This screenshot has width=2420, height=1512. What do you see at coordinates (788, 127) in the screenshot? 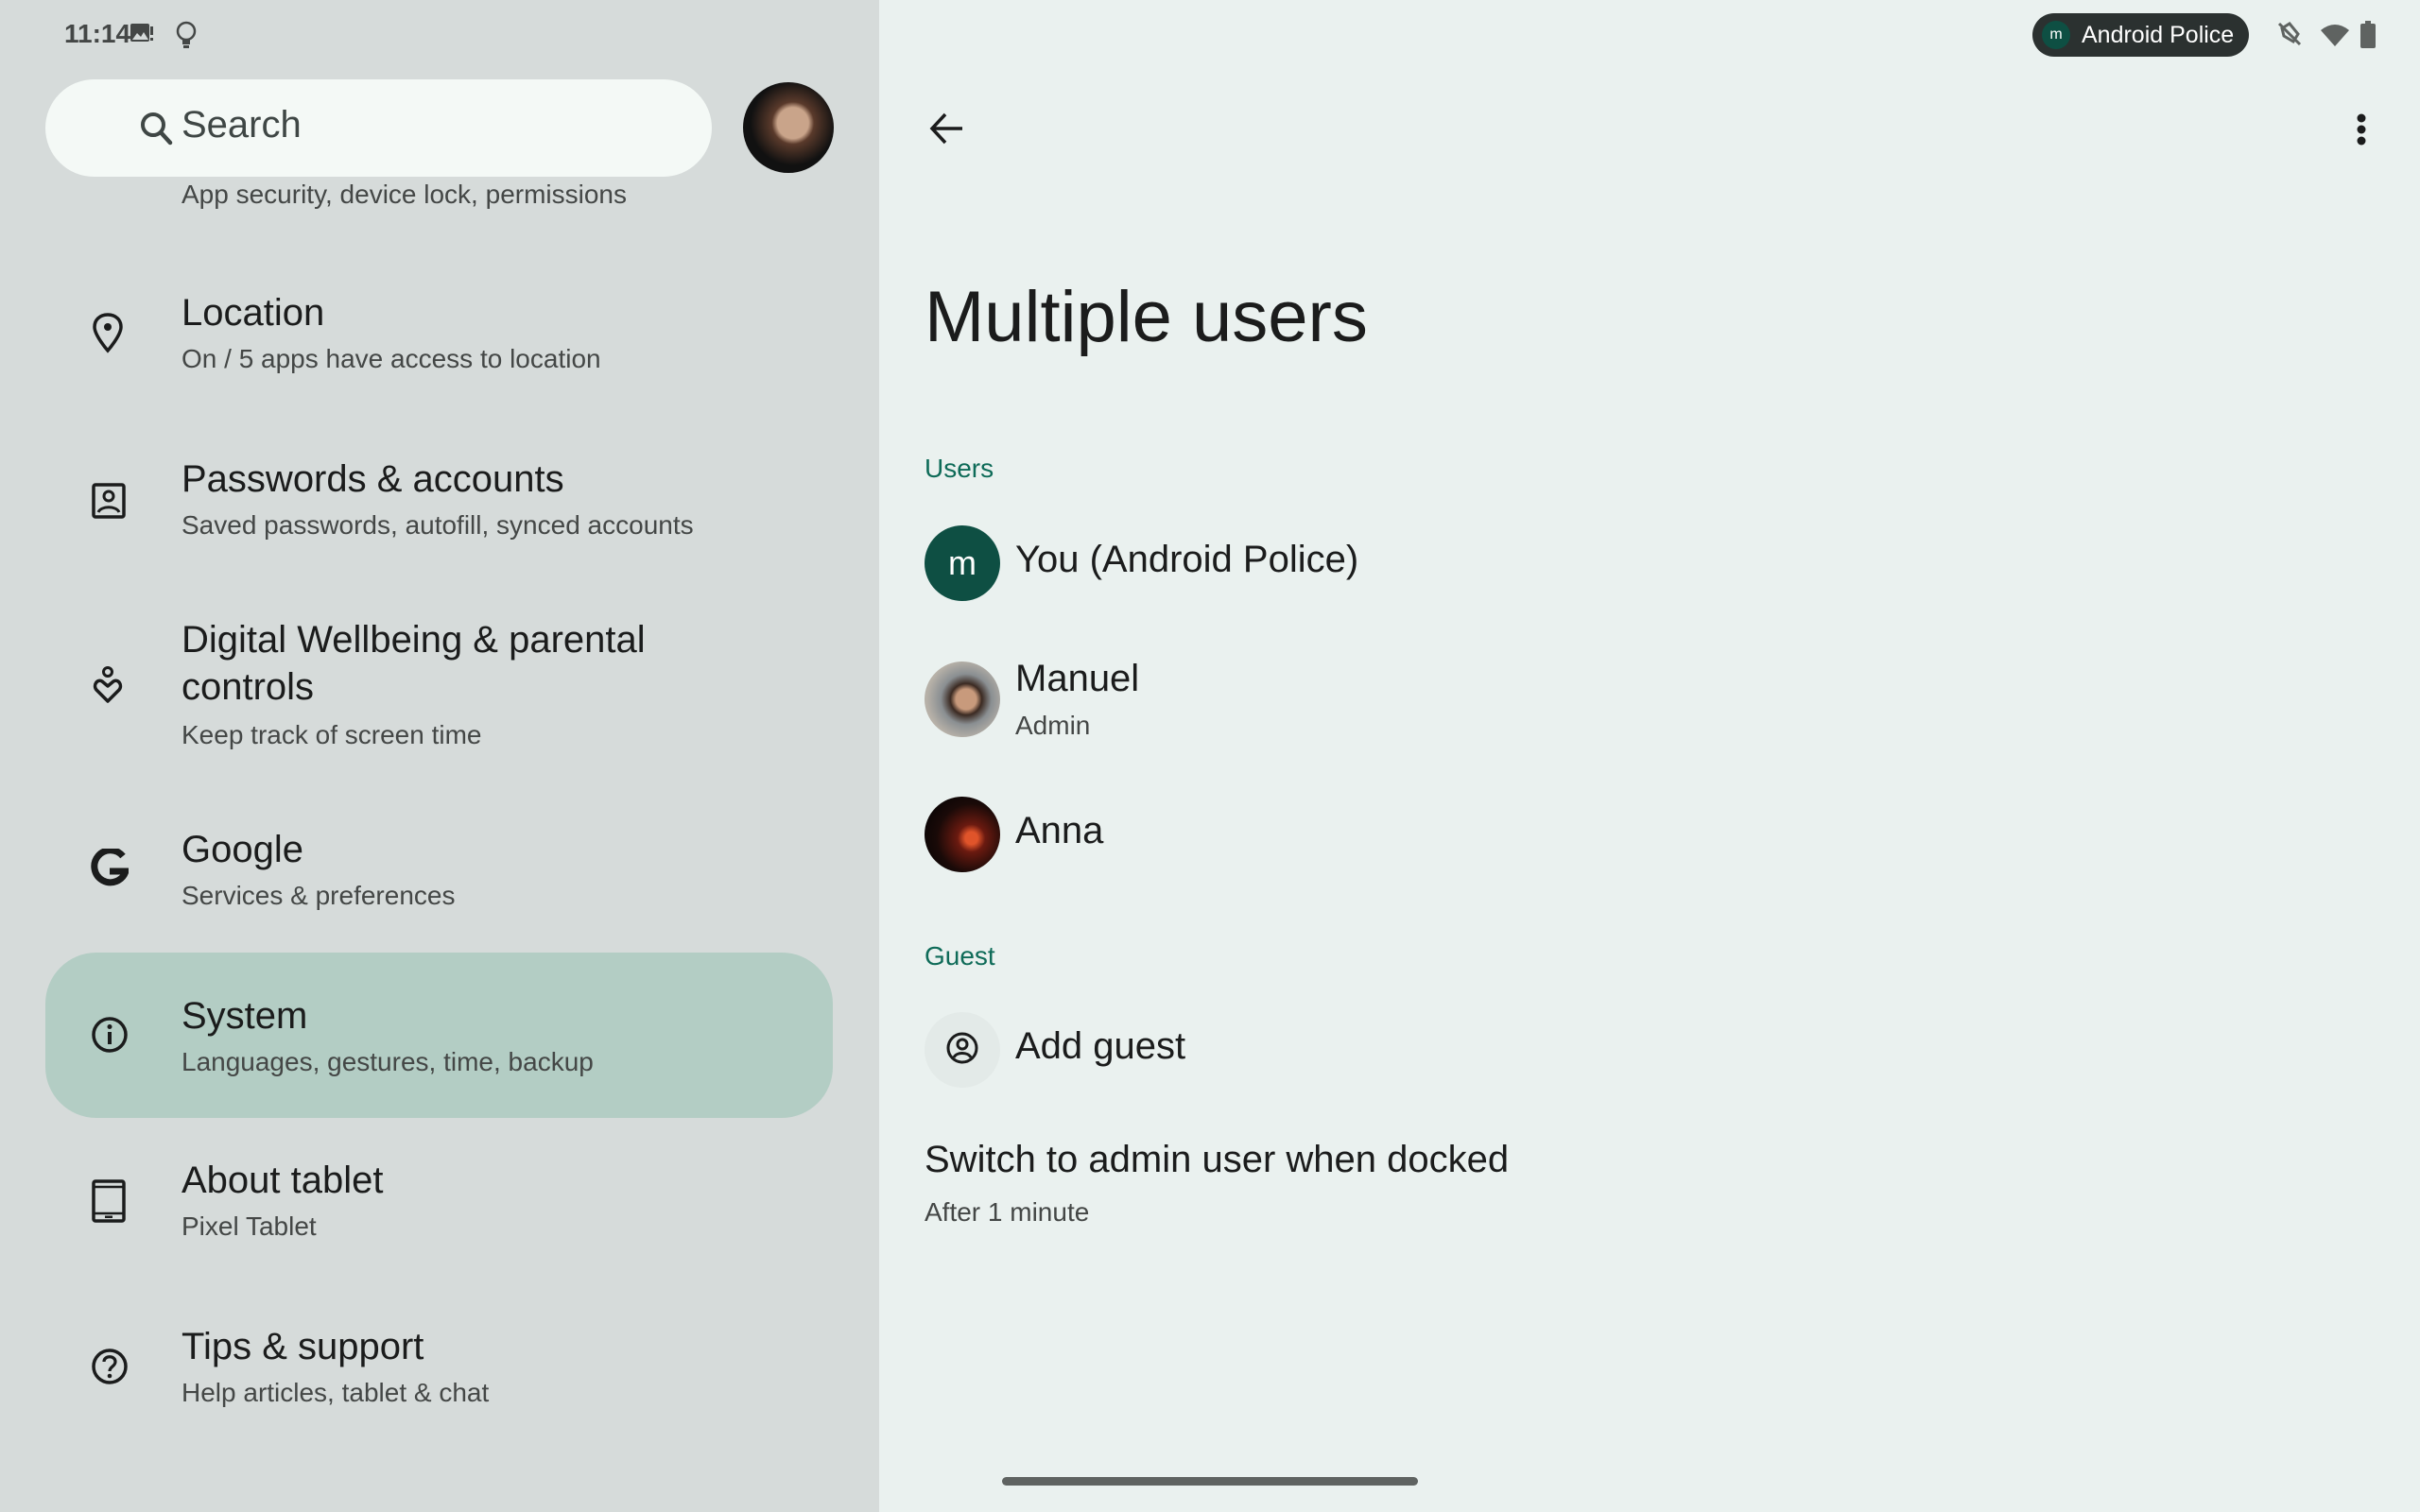
I see `account-avatar` at bounding box center [788, 127].